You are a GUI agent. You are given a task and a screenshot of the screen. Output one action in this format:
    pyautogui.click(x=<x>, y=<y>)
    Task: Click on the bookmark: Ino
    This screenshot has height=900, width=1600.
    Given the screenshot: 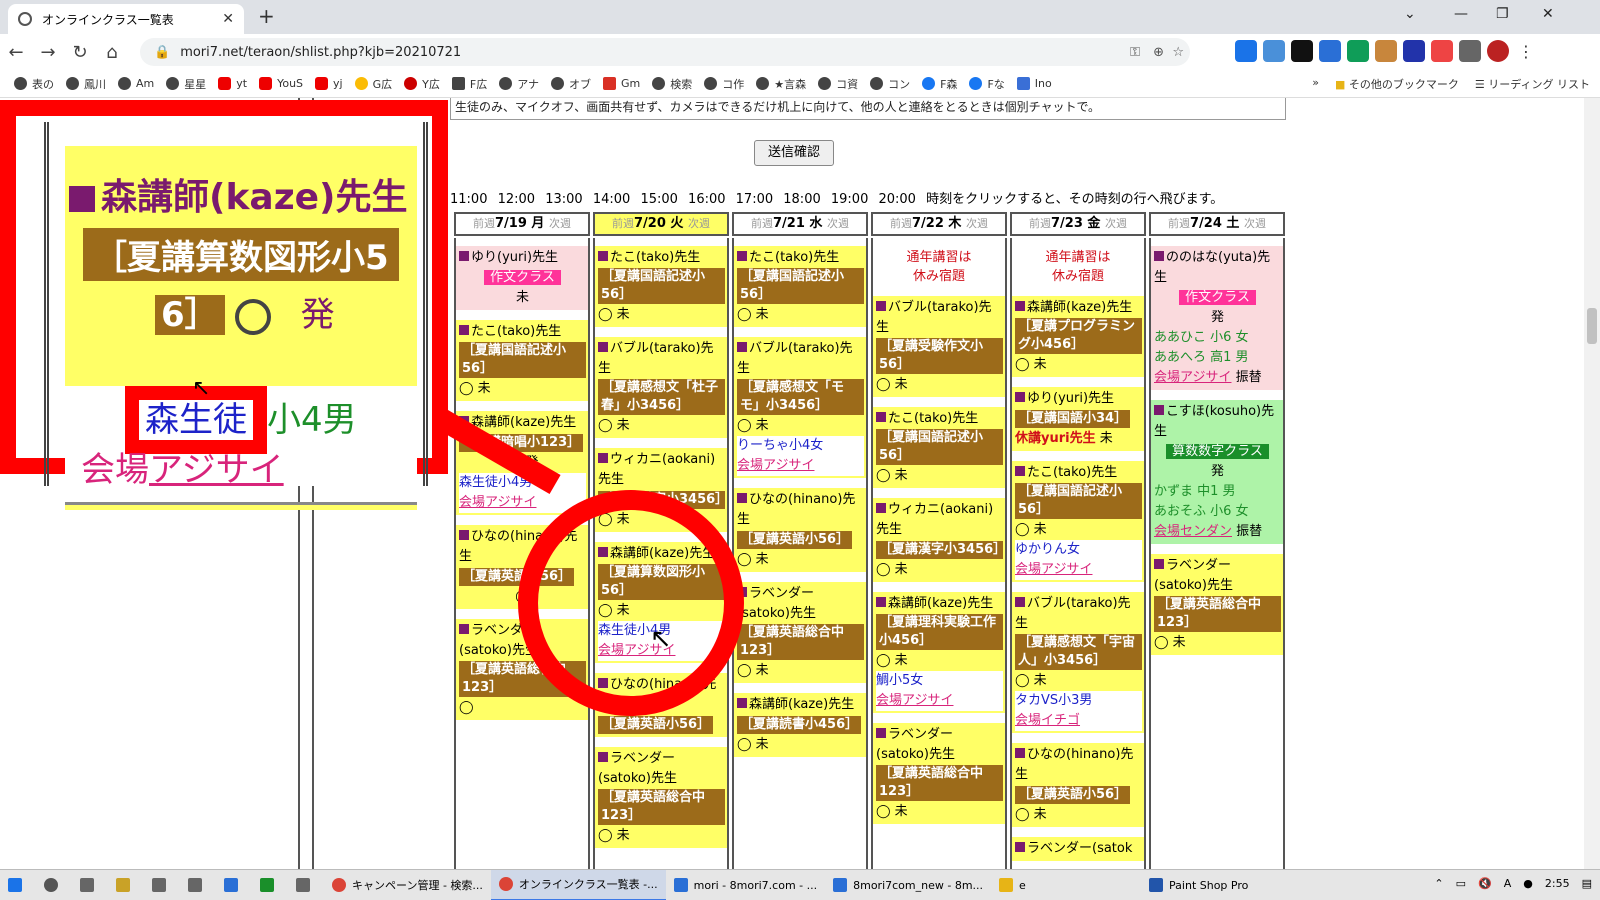 What is the action you would take?
    pyautogui.click(x=1034, y=83)
    